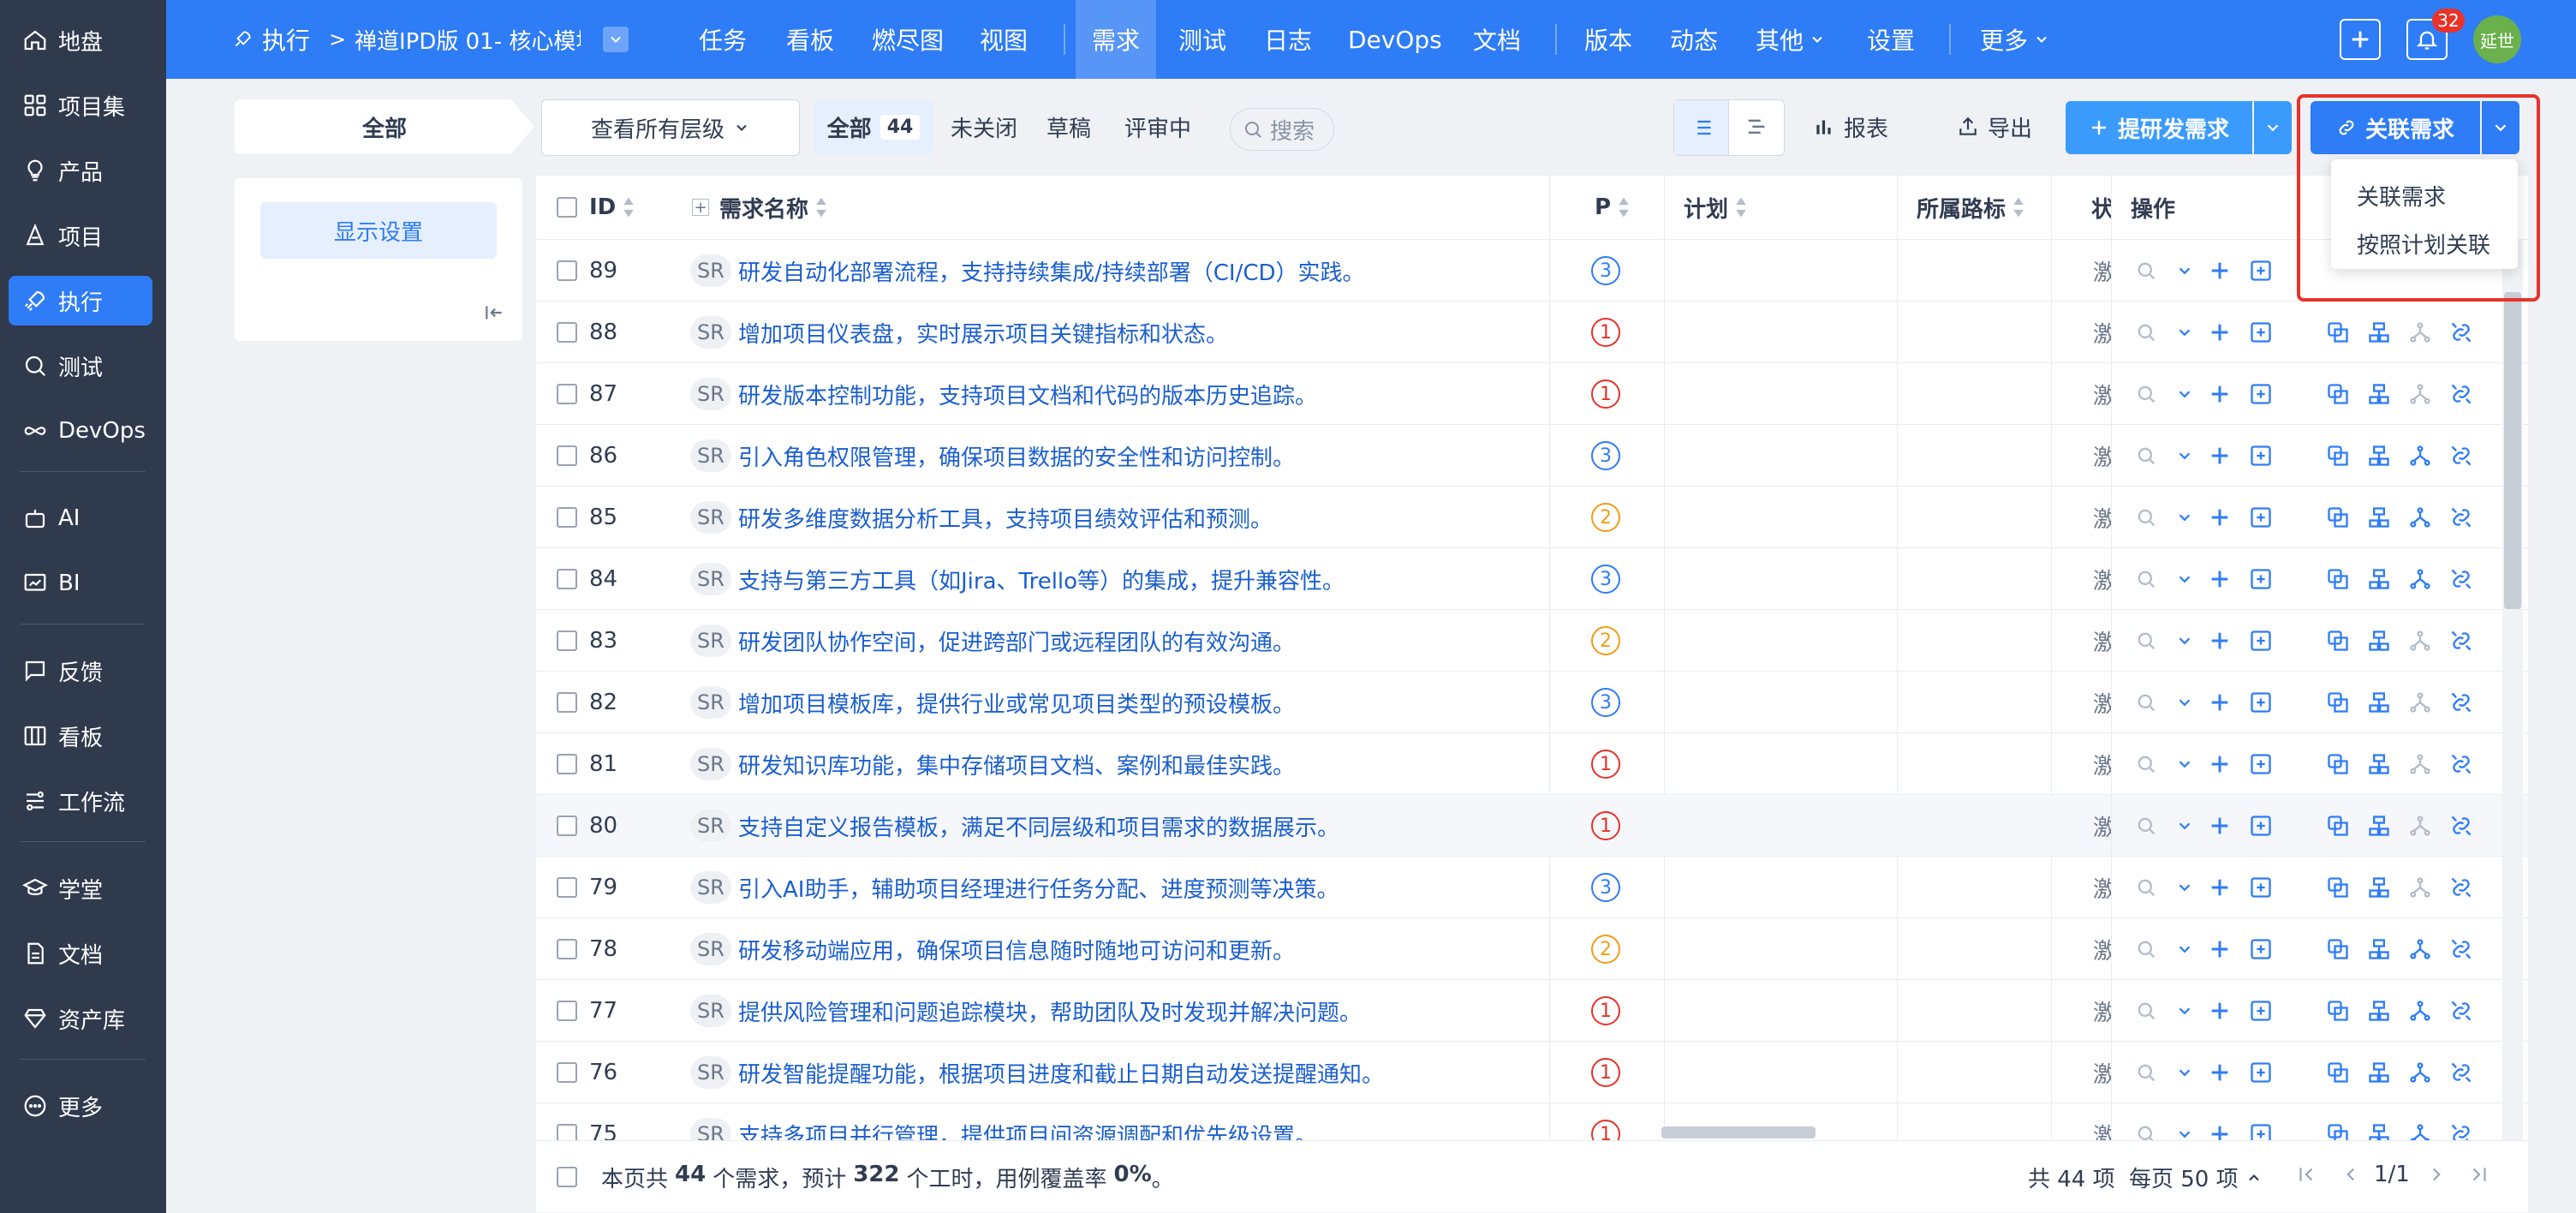 The image size is (2576, 1213). What do you see at coordinates (1038, 826) in the screenshot?
I see `story-title-link: 支持自定义报告模板，满足不同层级和项目需求的数据展示。` at bounding box center [1038, 826].